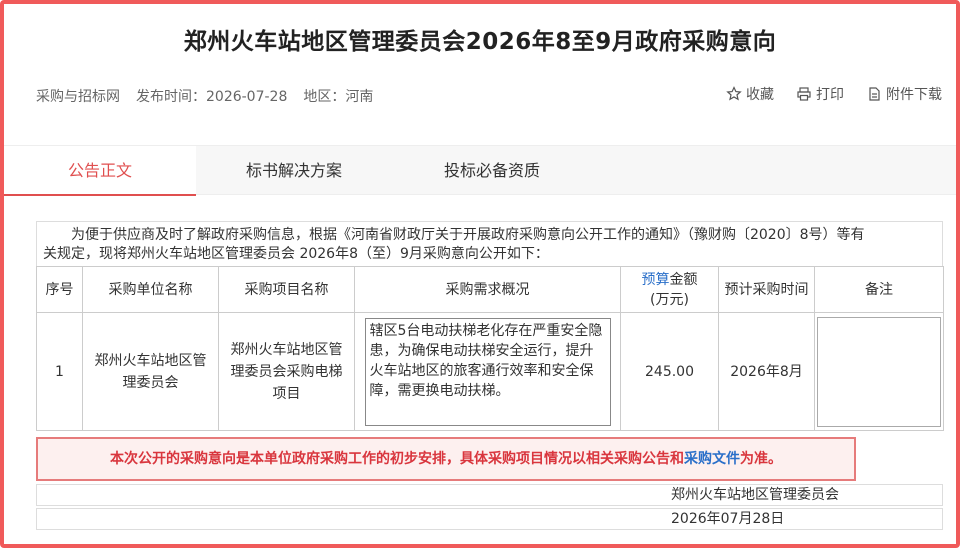 The width and height of the screenshot is (960, 548). What do you see at coordinates (669, 289) in the screenshot?
I see `header-budget: 预算金额 (万元)` at bounding box center [669, 289].